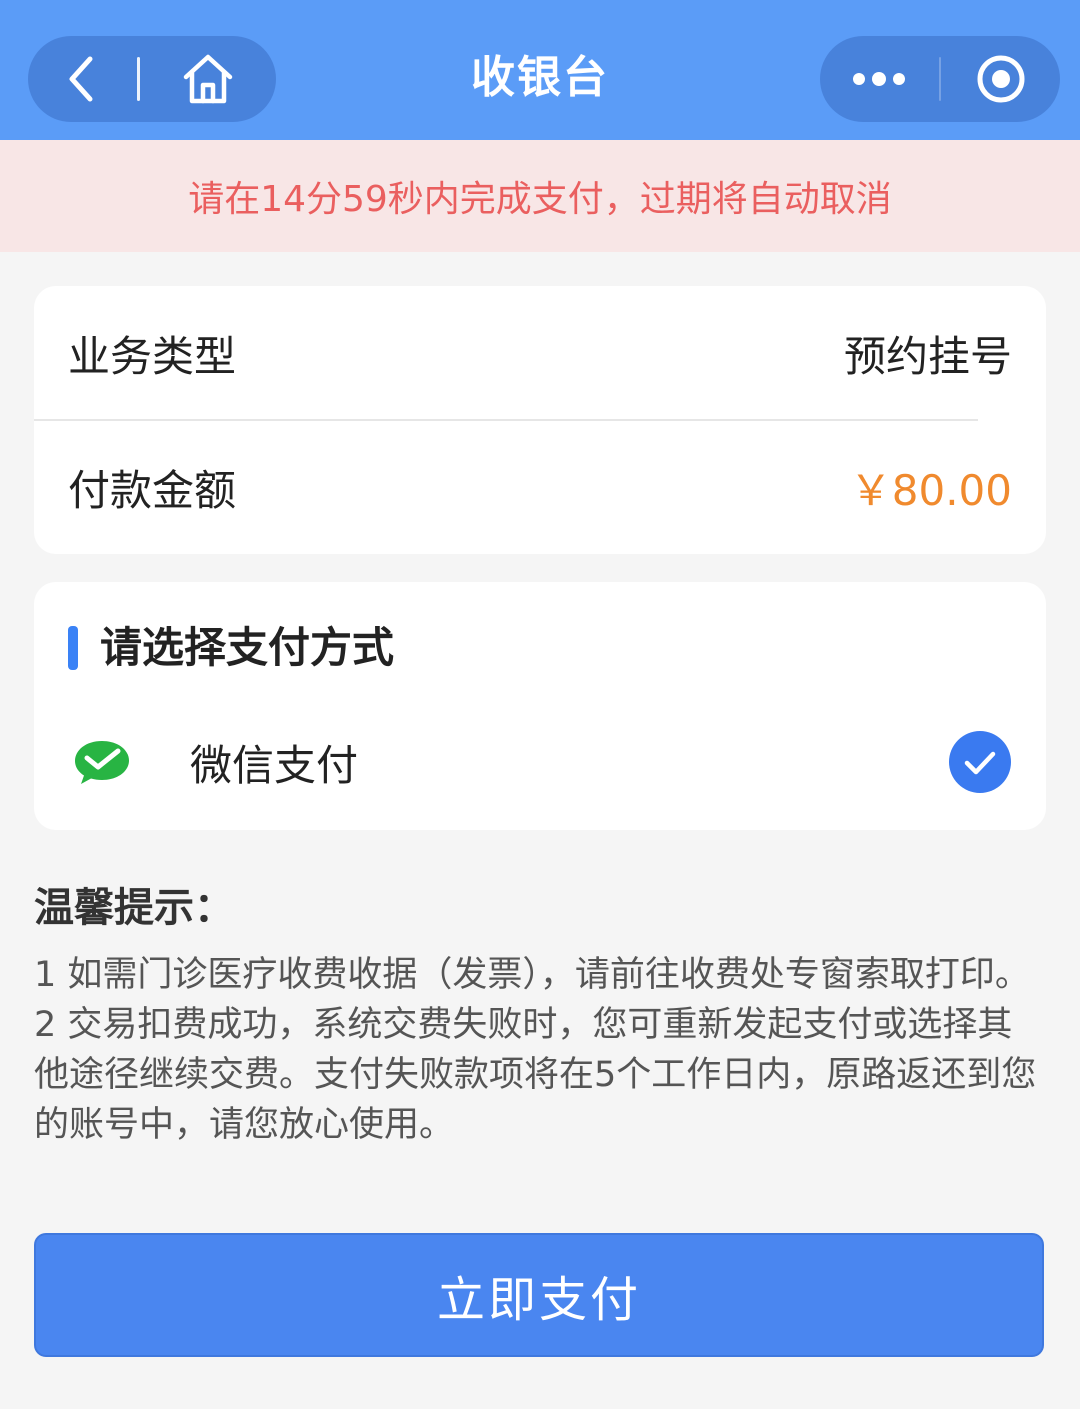 The height and width of the screenshot is (1409, 1080). What do you see at coordinates (532, 975) in the screenshot?
I see `tip-item: 1 如需门诊医疗收费收据（发票），请前往收费处专窗索取打印。` at bounding box center [532, 975].